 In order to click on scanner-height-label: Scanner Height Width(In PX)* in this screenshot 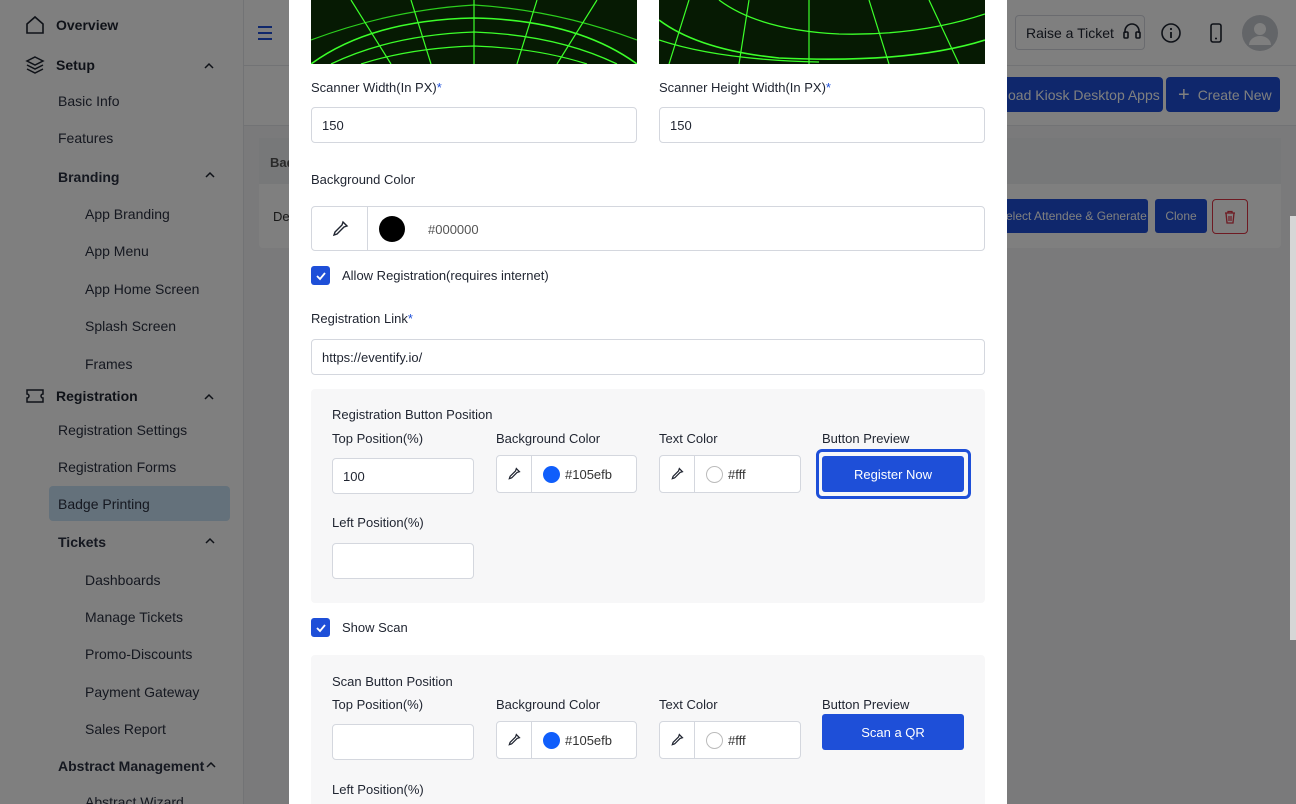, I will do `click(745, 87)`.